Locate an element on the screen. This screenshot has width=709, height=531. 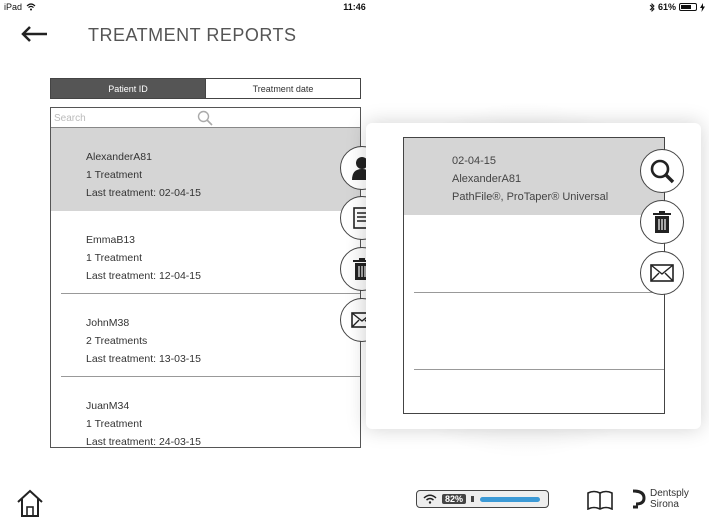
trash-icon is located at coordinates (662, 222).